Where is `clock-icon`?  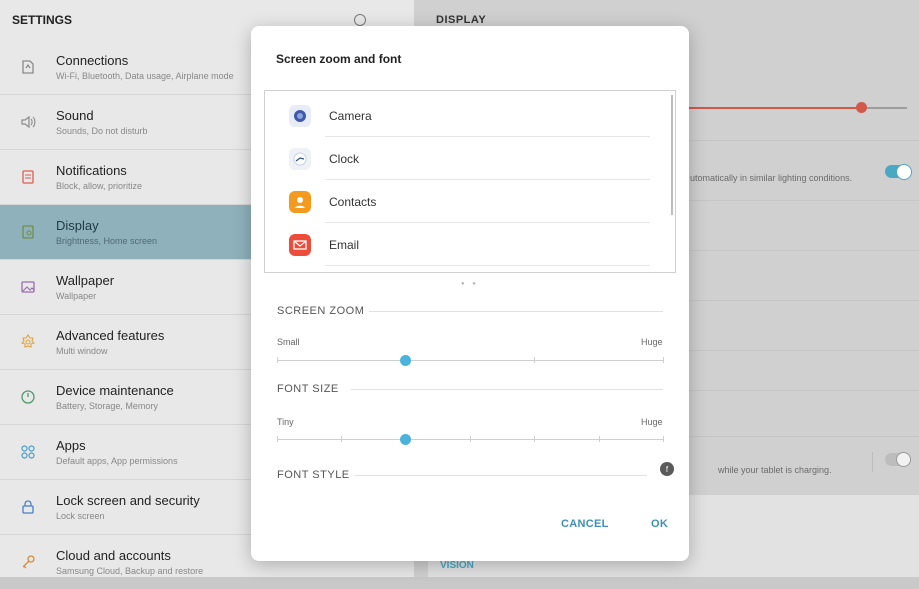
clock-icon is located at coordinates (300, 158).